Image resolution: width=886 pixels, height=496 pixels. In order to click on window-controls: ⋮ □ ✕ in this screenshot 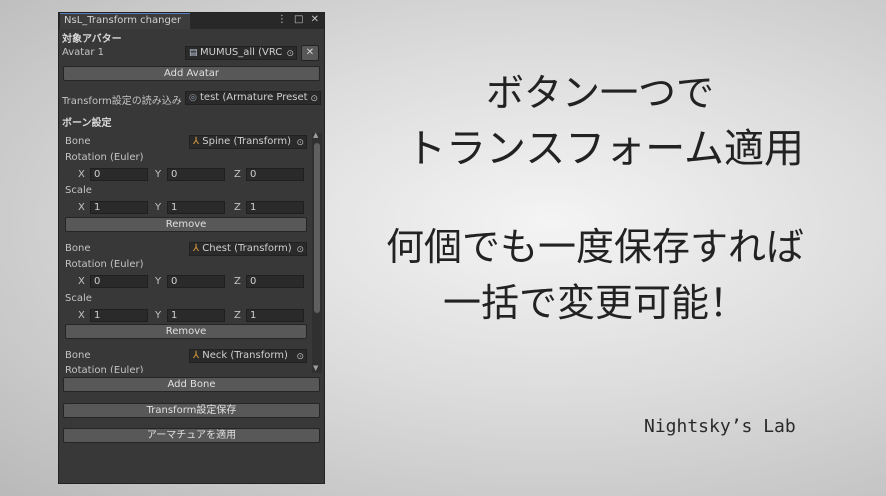, I will do `click(299, 19)`.